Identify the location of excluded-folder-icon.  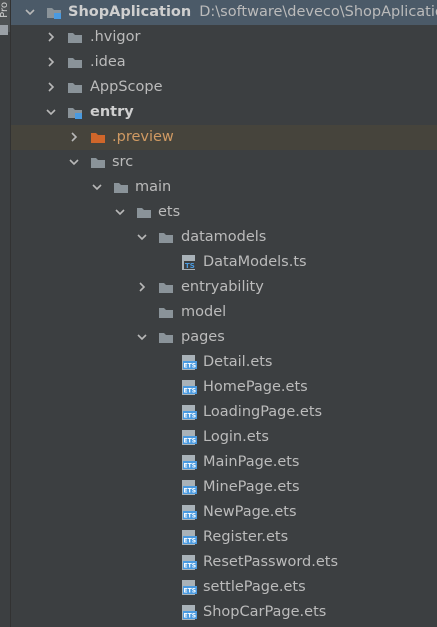
(98, 137).